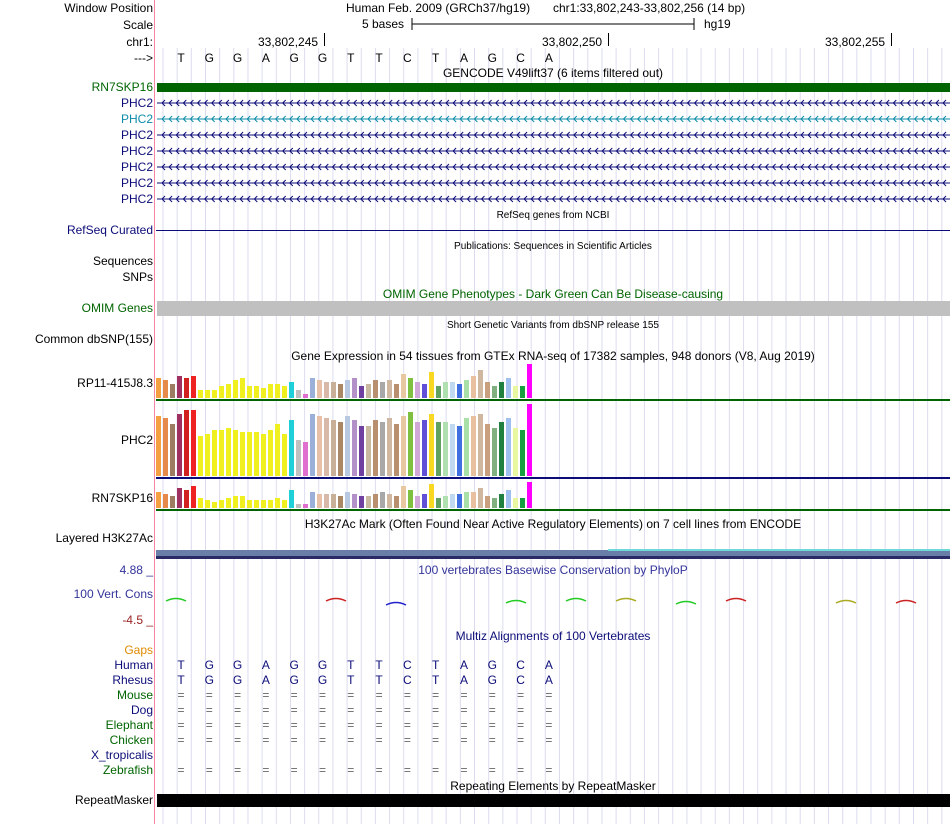 The image size is (950, 824). What do you see at coordinates (122, 87) in the screenshot?
I see `gene-label: RN7SKP16` at bounding box center [122, 87].